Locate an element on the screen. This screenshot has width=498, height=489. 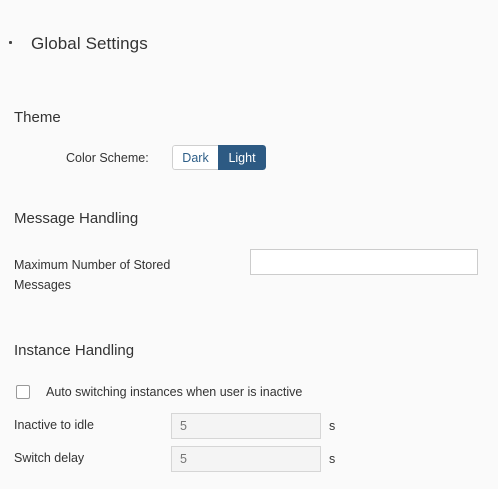
section-title-message-handling: Message Handling is located at coordinates (76, 218).